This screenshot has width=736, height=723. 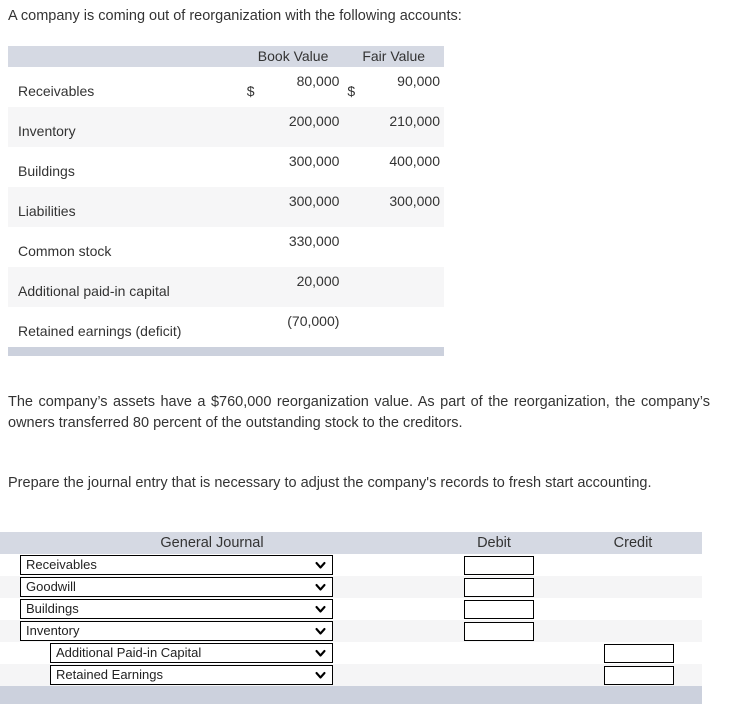 I want to click on journal-footer-row, so click(x=351, y=699).